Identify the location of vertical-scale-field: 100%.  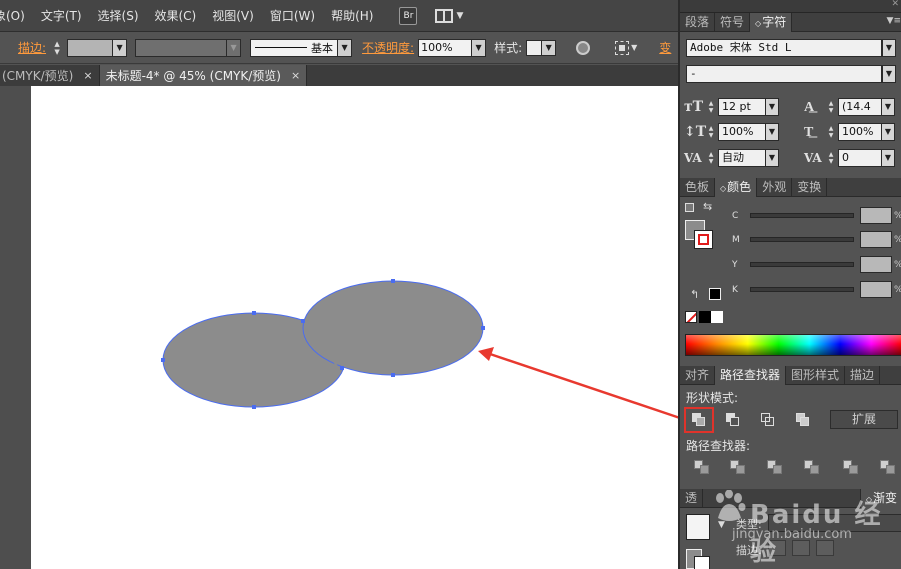
(742, 132).